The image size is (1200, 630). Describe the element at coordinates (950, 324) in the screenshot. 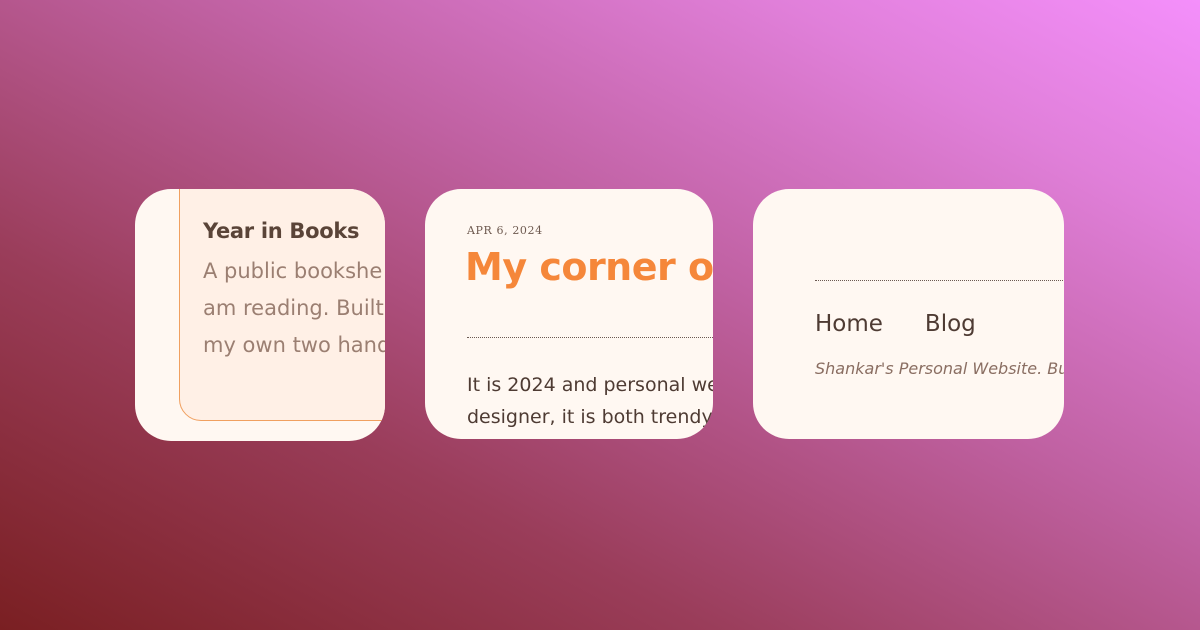

I see `nav-link-blog: Blog` at that location.